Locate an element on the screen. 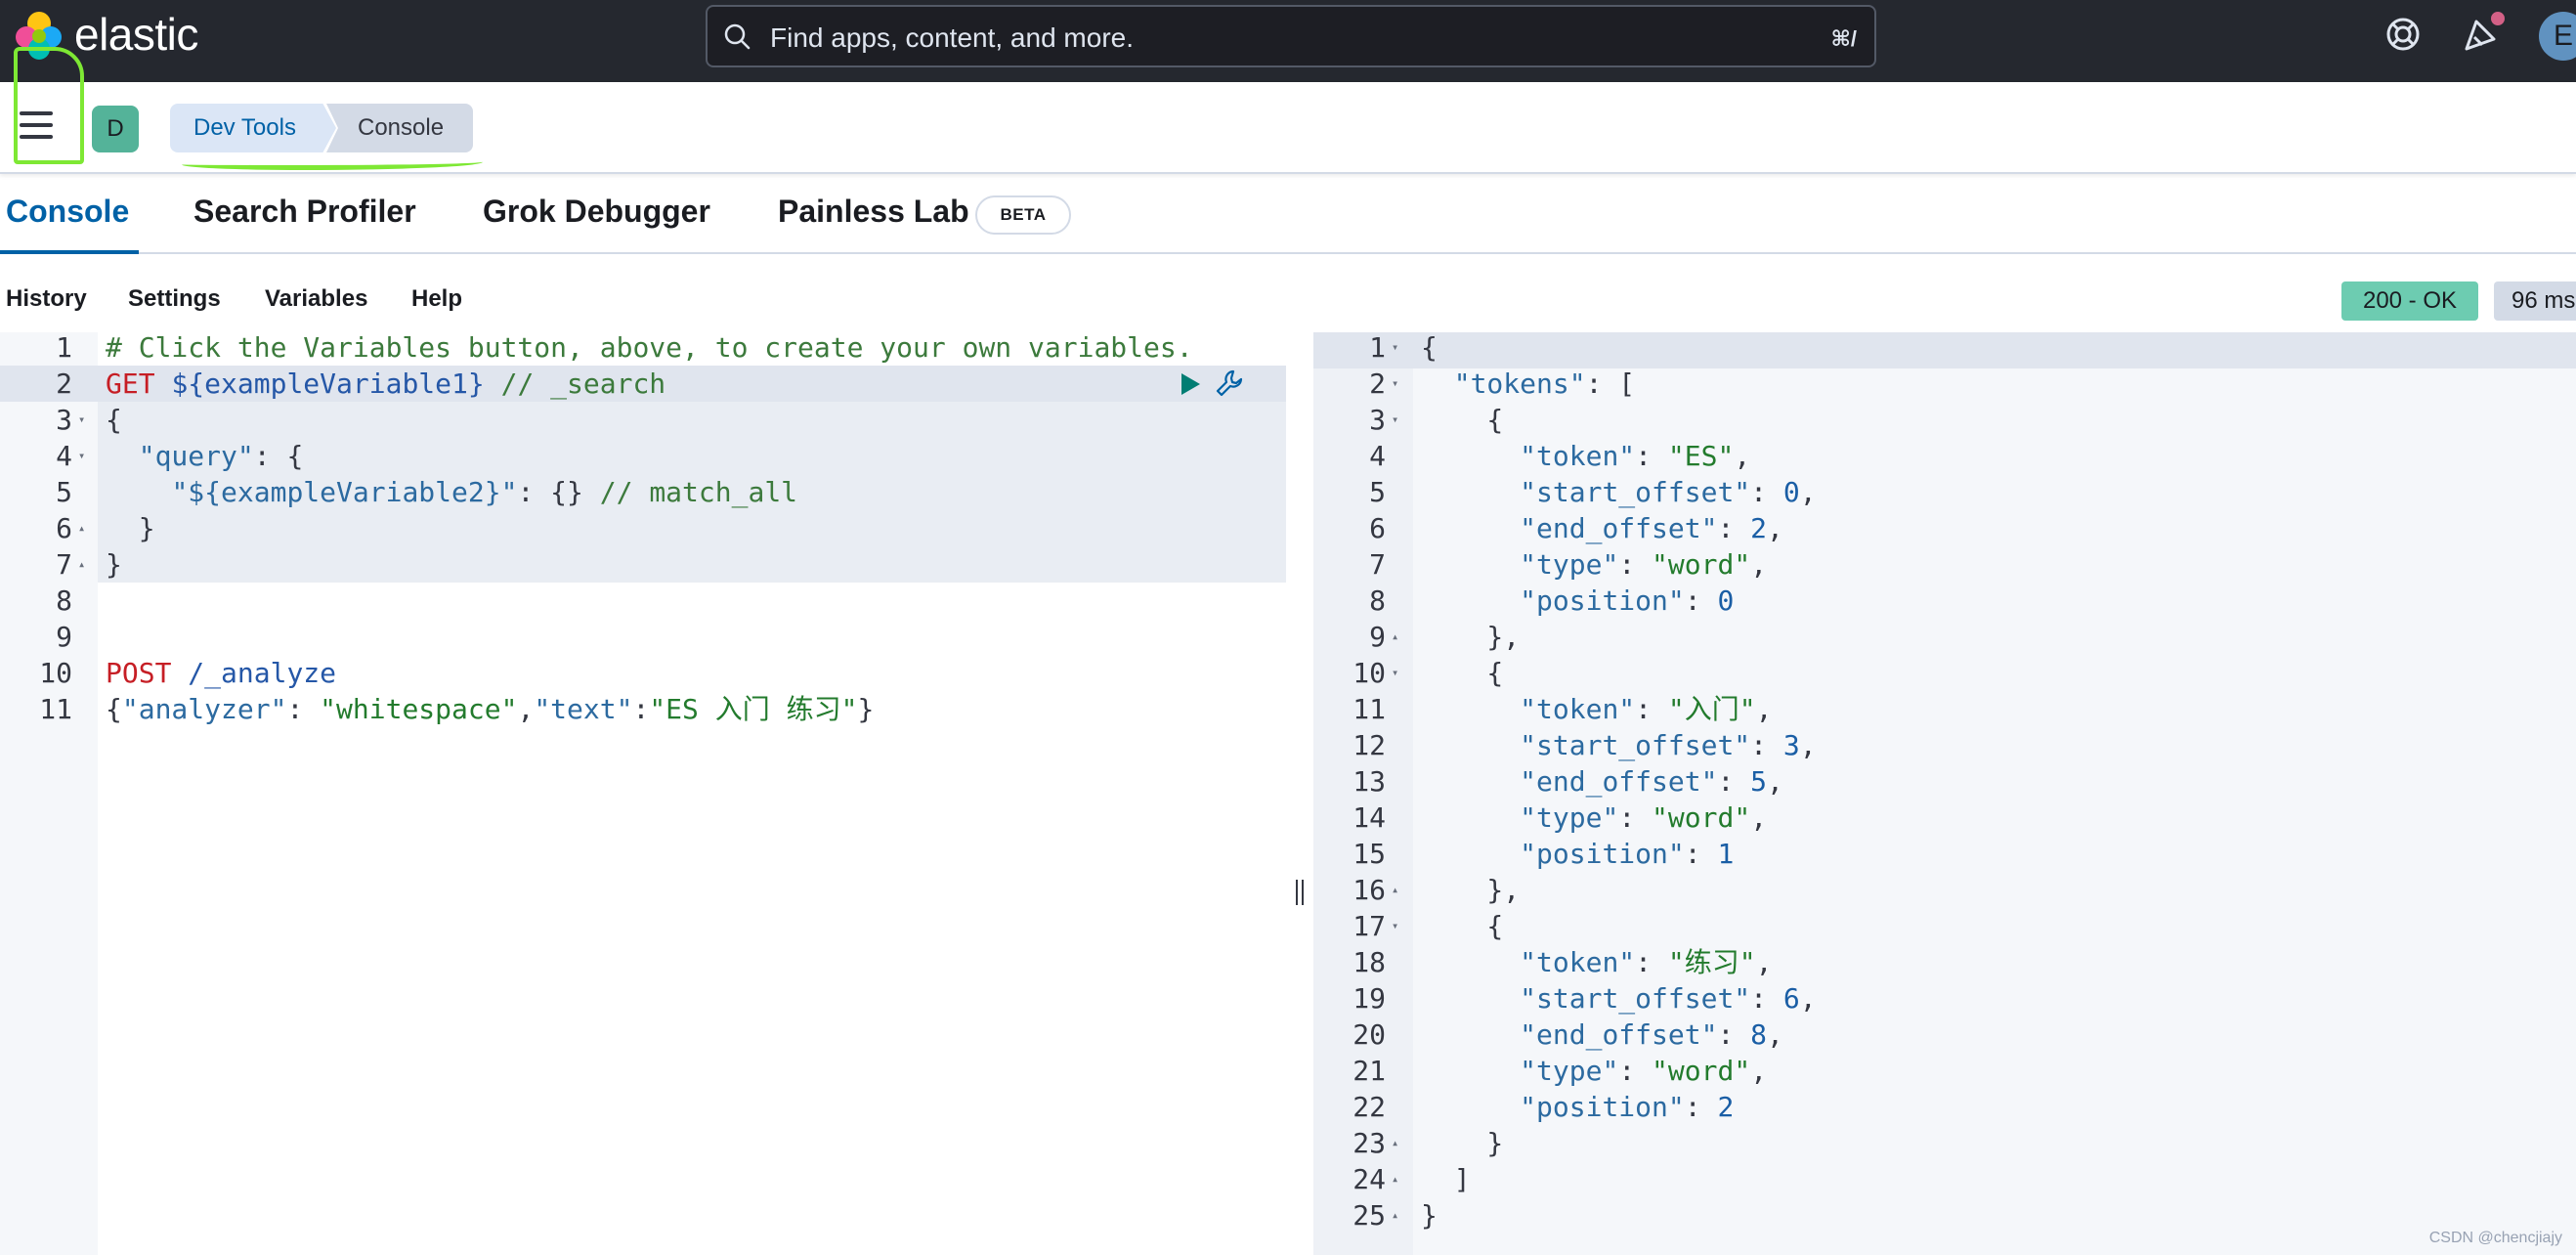  request-line-number: 4 is located at coordinates (64, 456).